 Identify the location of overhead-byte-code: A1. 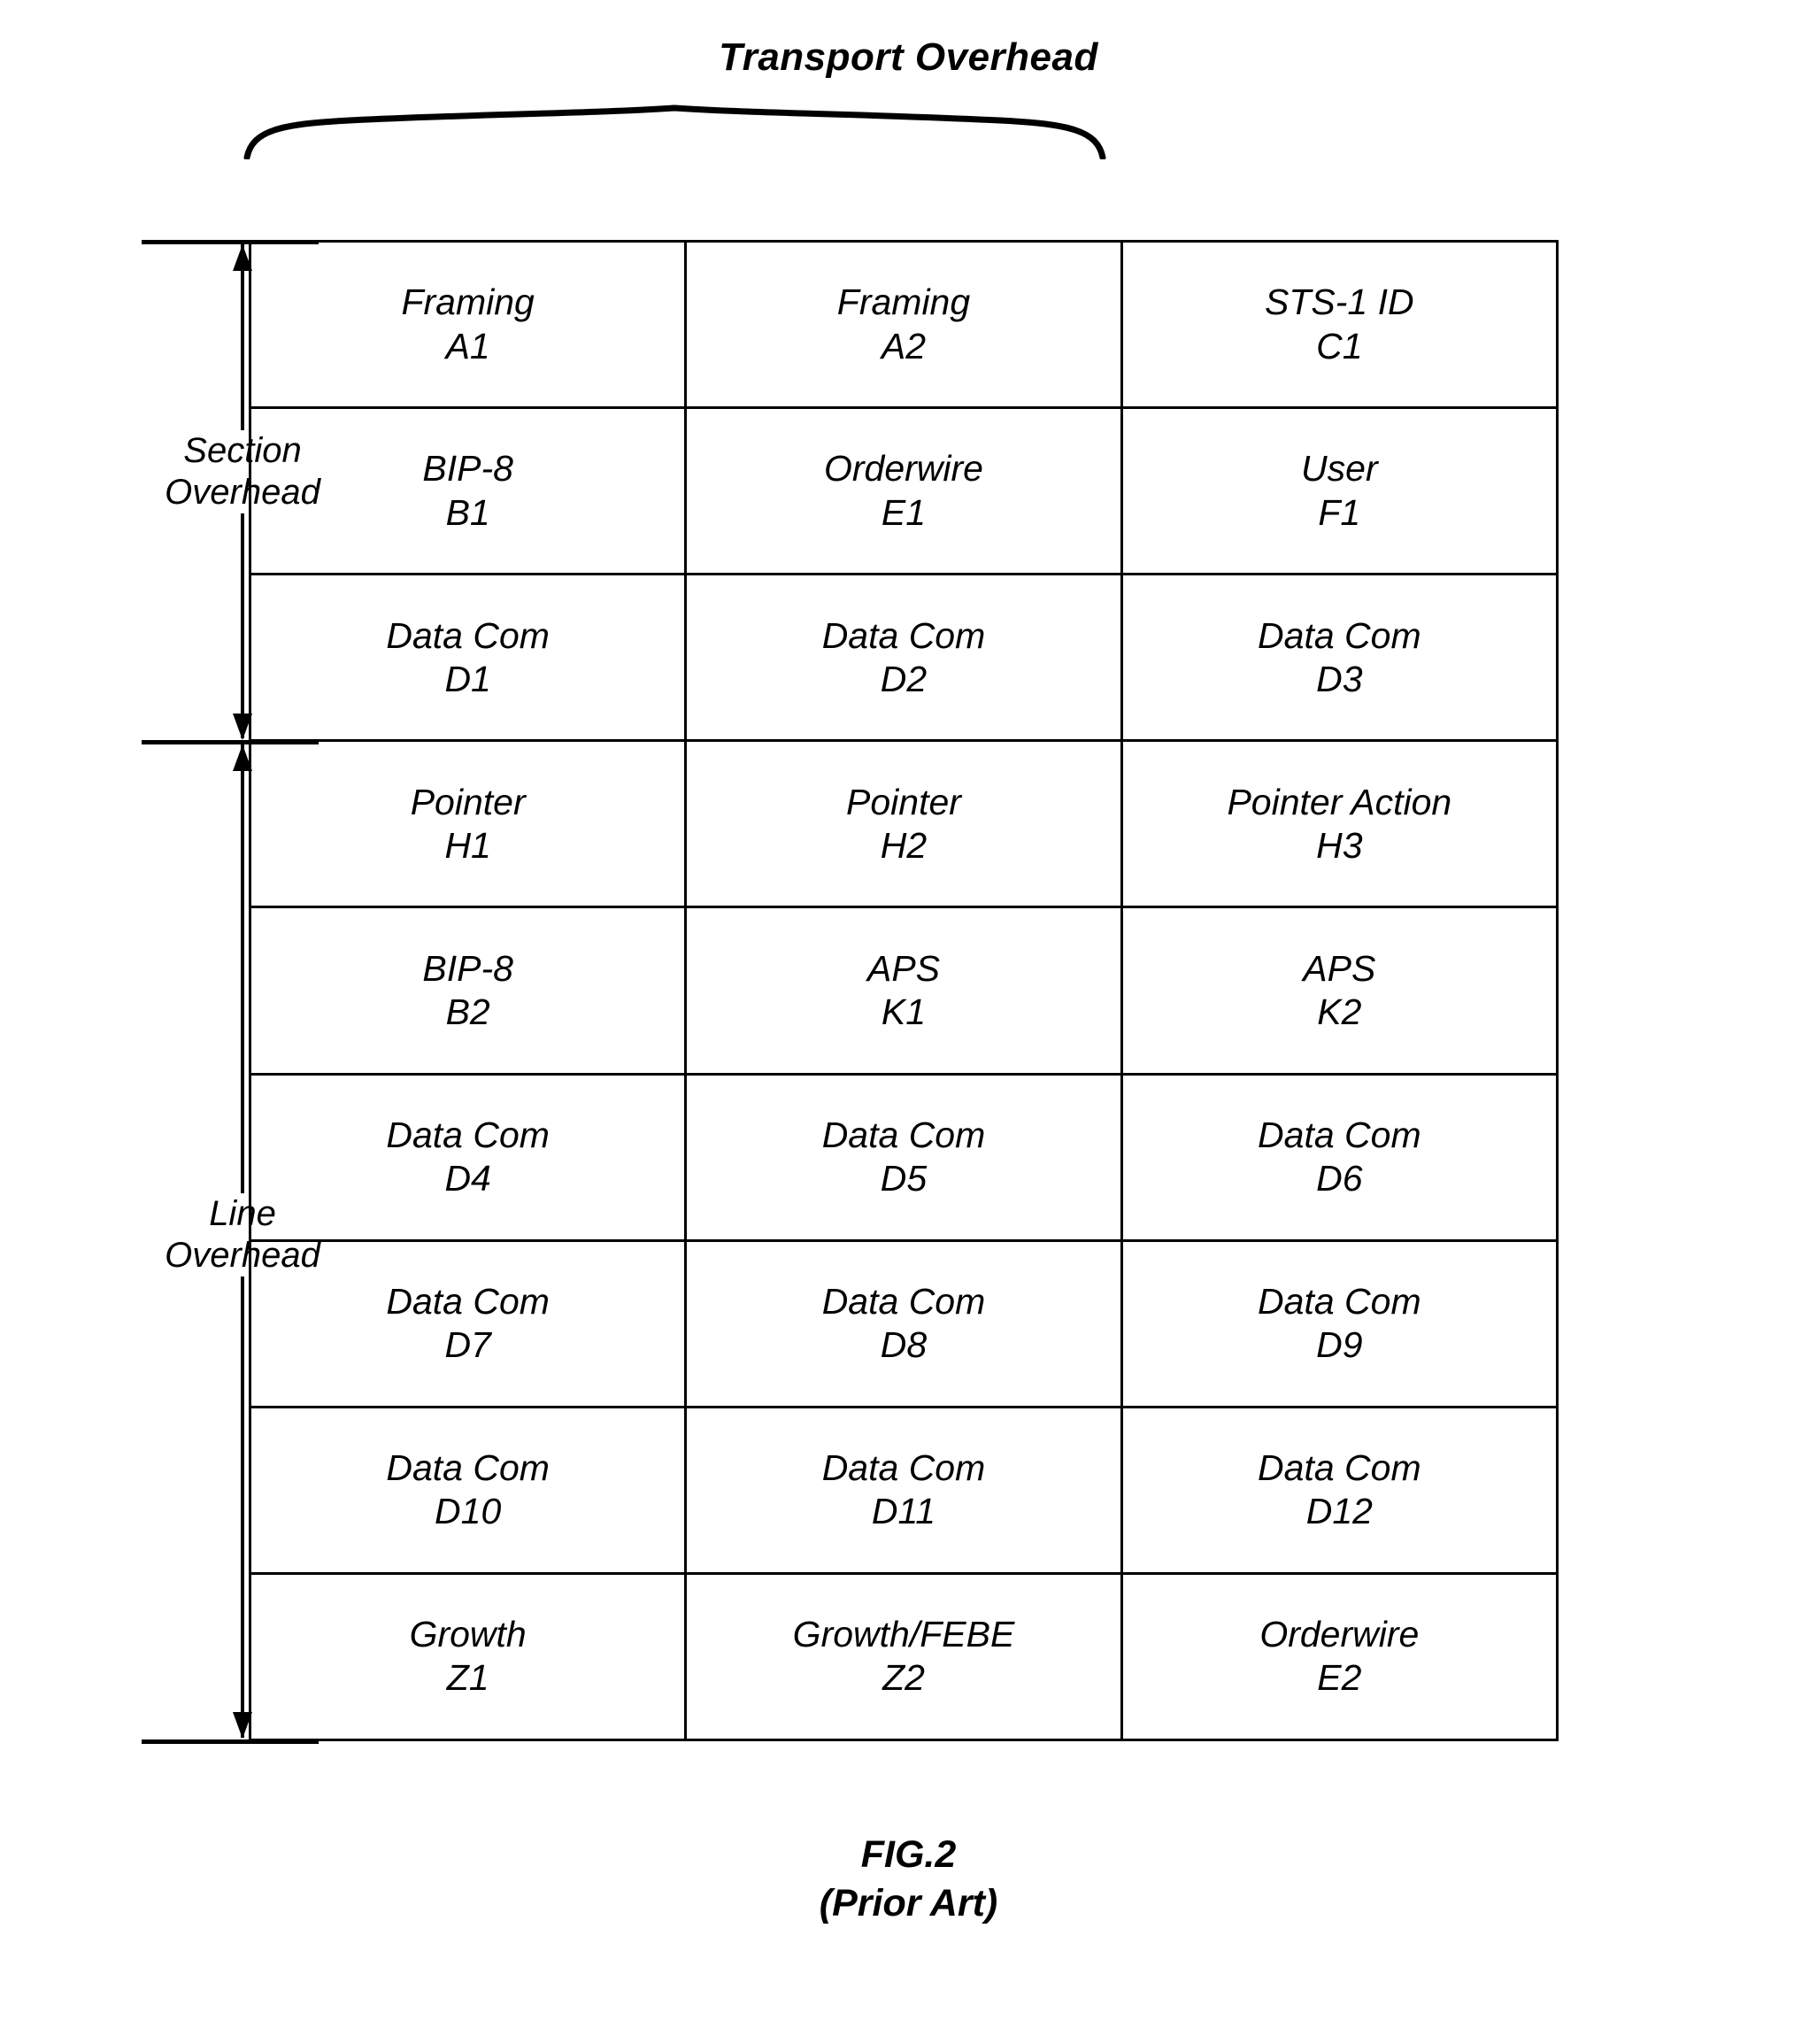
(468, 345).